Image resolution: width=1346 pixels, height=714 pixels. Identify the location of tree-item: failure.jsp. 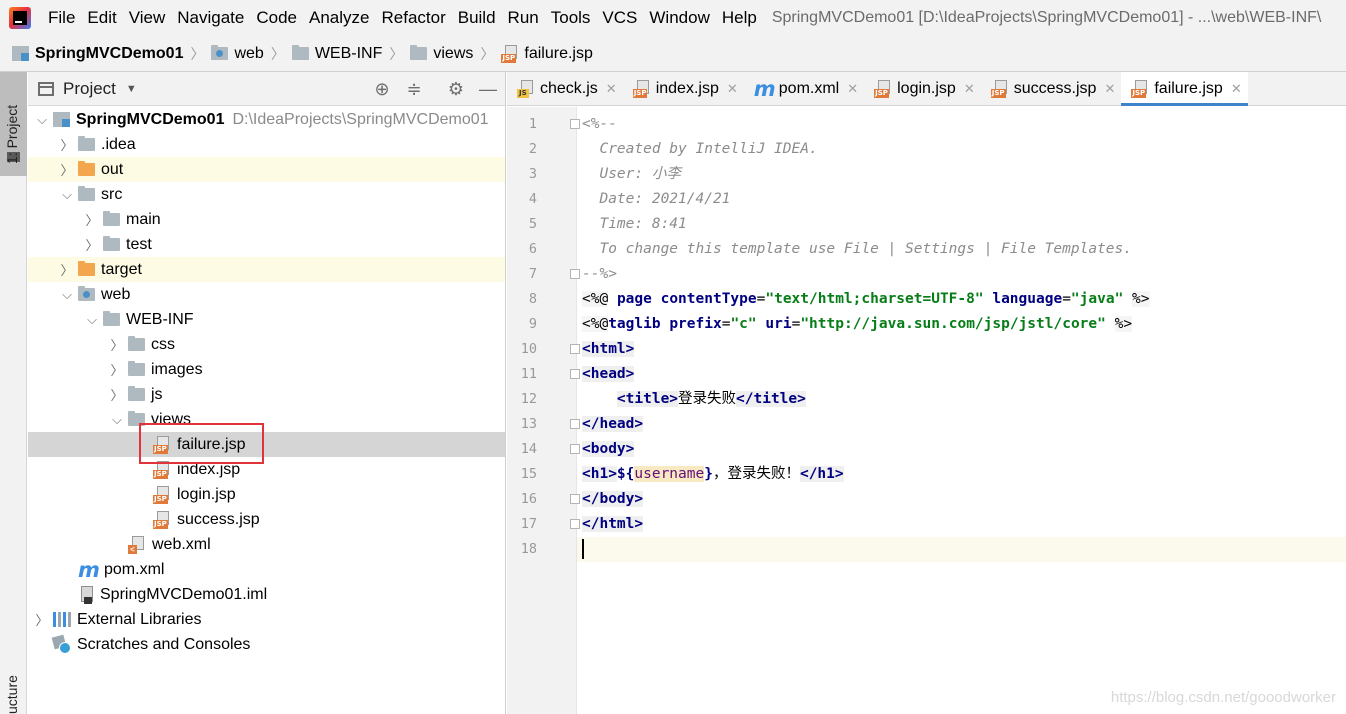
(266, 444).